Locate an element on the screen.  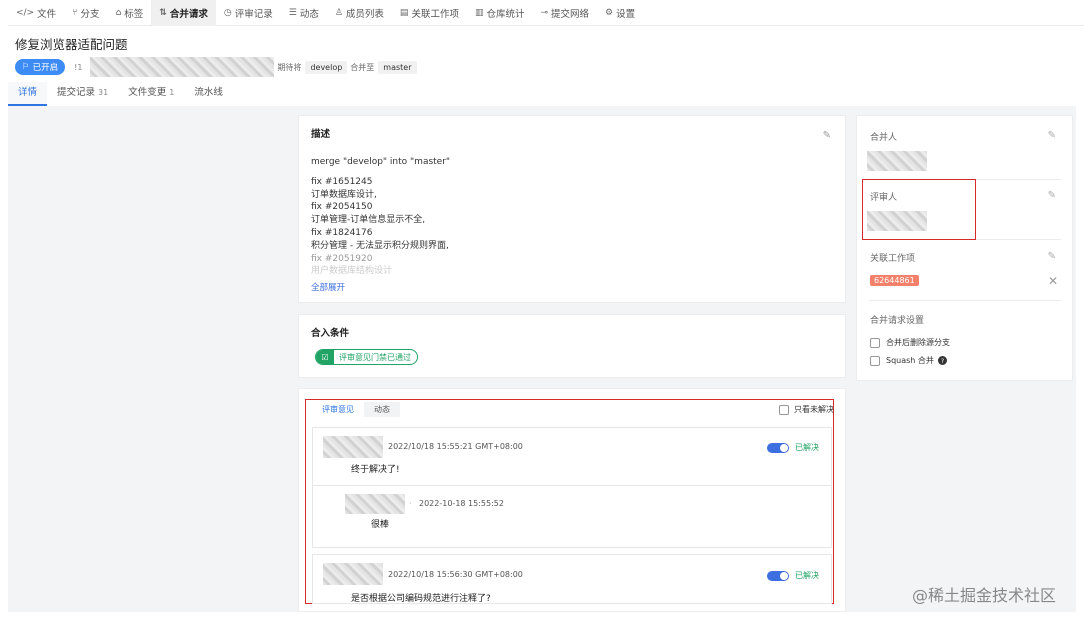
comment-text: 是否根据公司编码规范进行注释了? is located at coordinates (421, 599).